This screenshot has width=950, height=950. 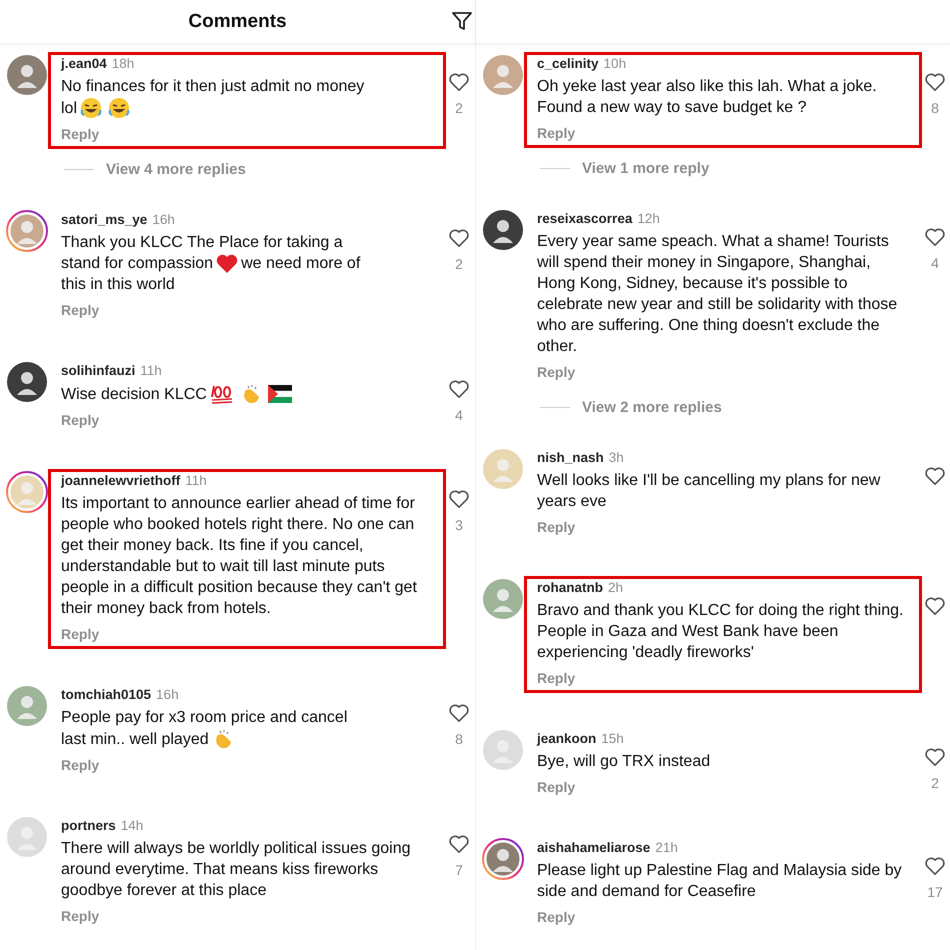 What do you see at coordinates (212, 87) in the screenshot?
I see `comment-text: No finances for it then just admit no money` at bounding box center [212, 87].